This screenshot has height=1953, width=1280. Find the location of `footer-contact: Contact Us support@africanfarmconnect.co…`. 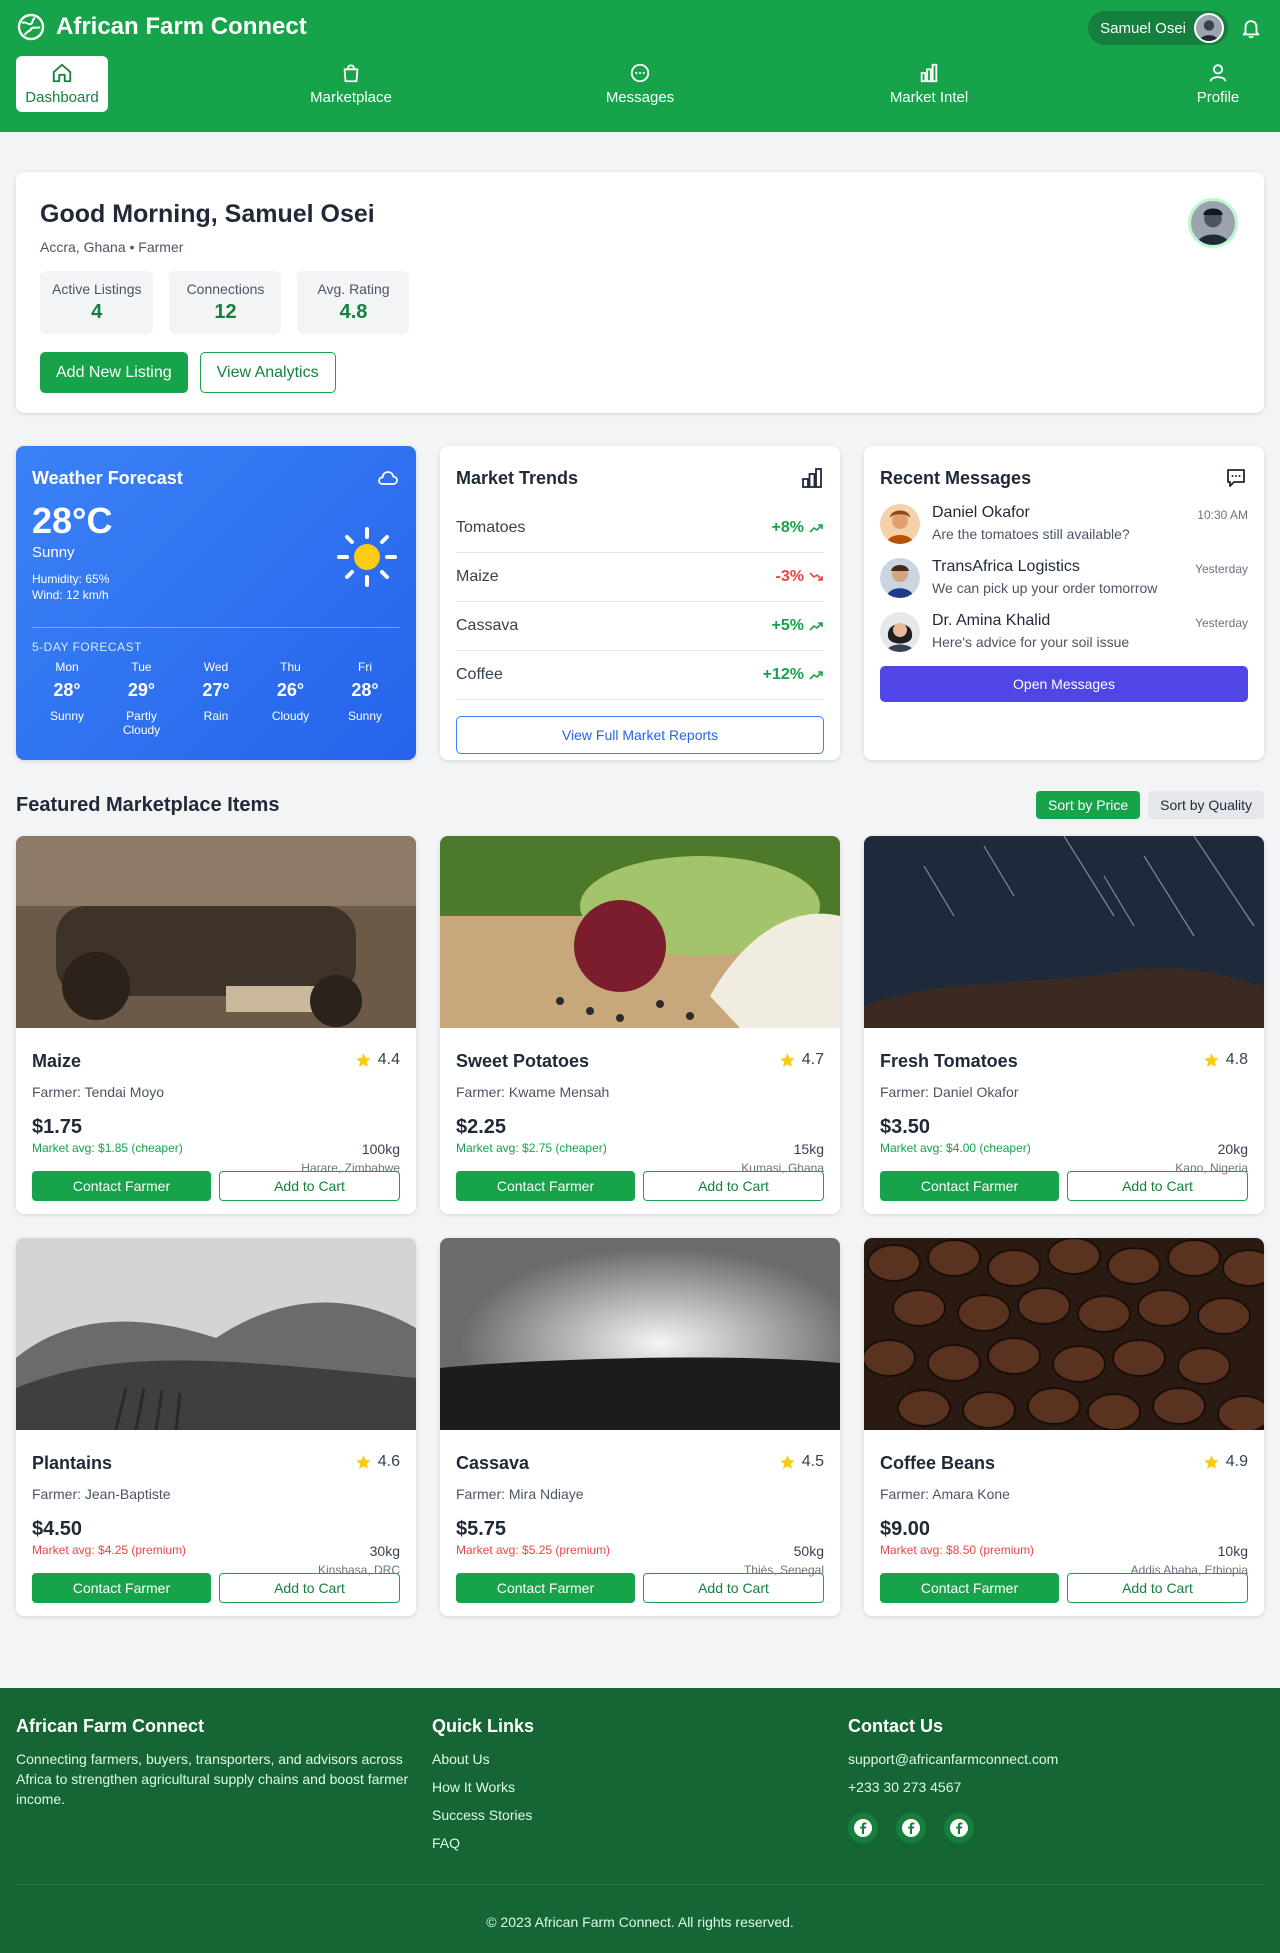

footer-contact: Contact Us support@africanfarmconnect.co… is located at coordinates (953, 1779).